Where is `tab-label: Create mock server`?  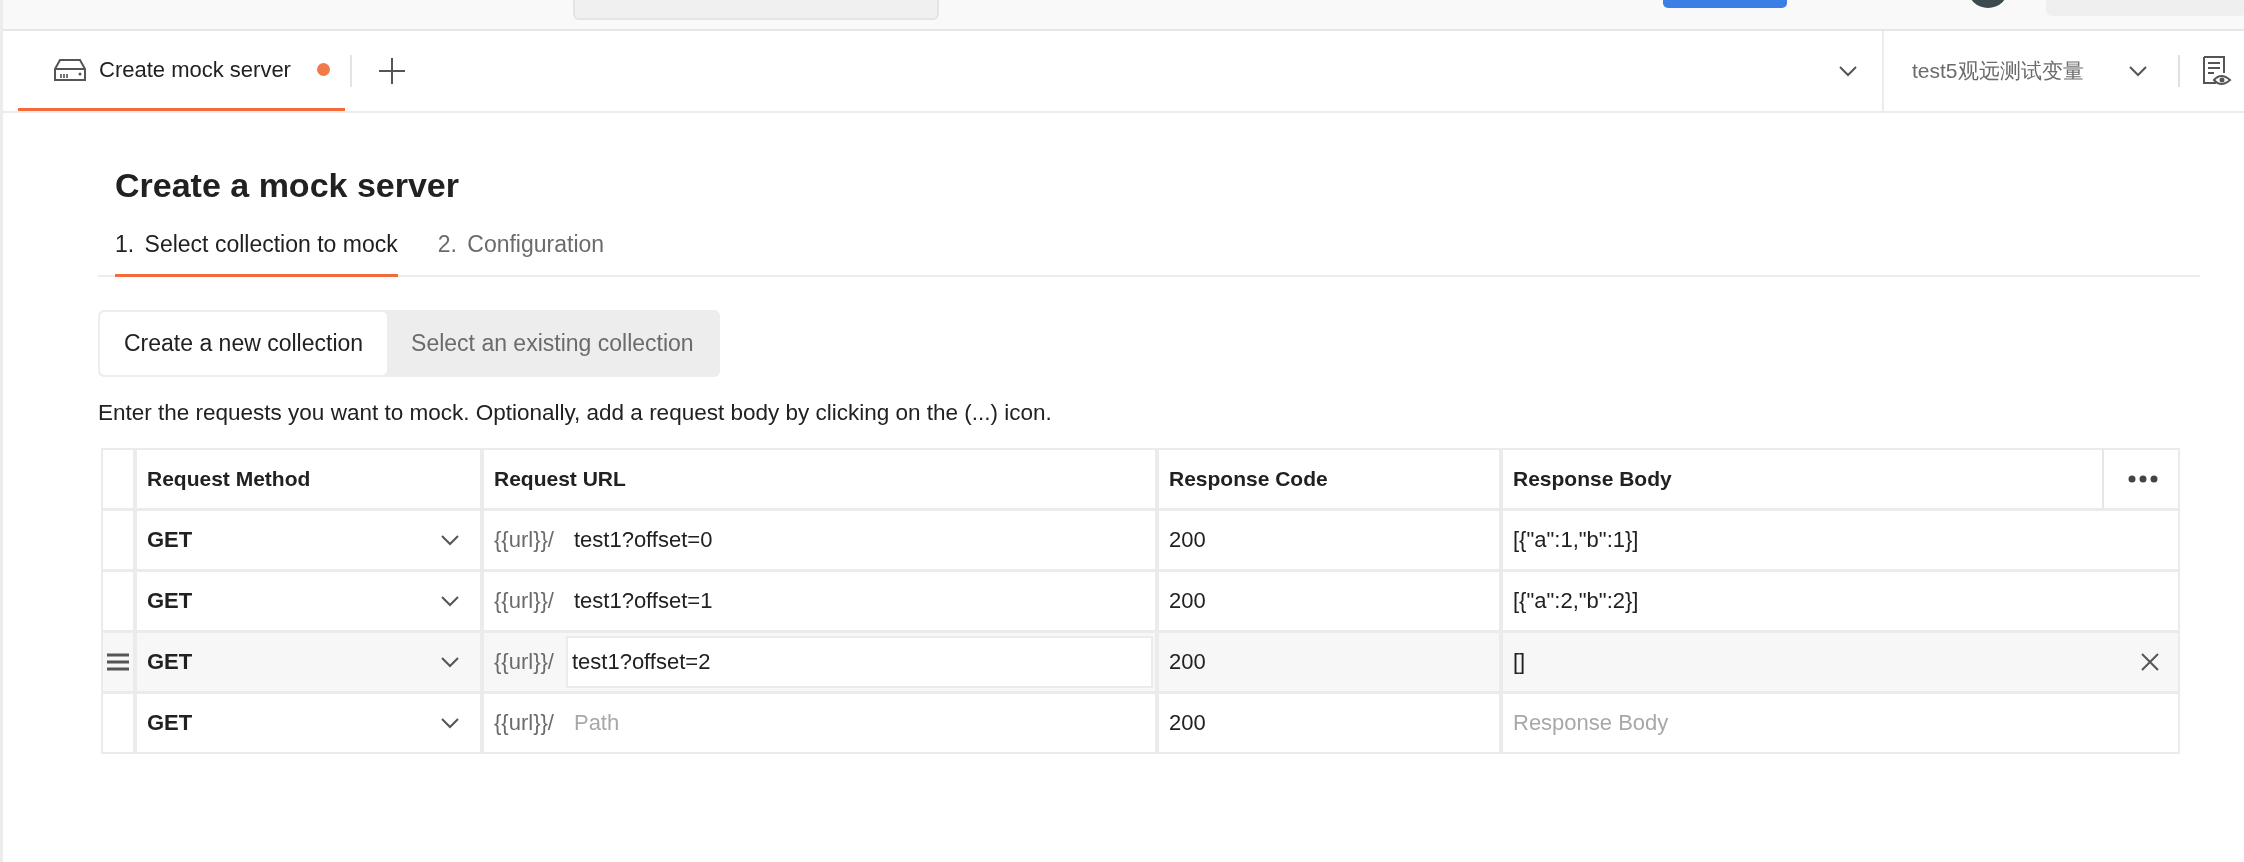
tab-label: Create mock server is located at coordinates (195, 69).